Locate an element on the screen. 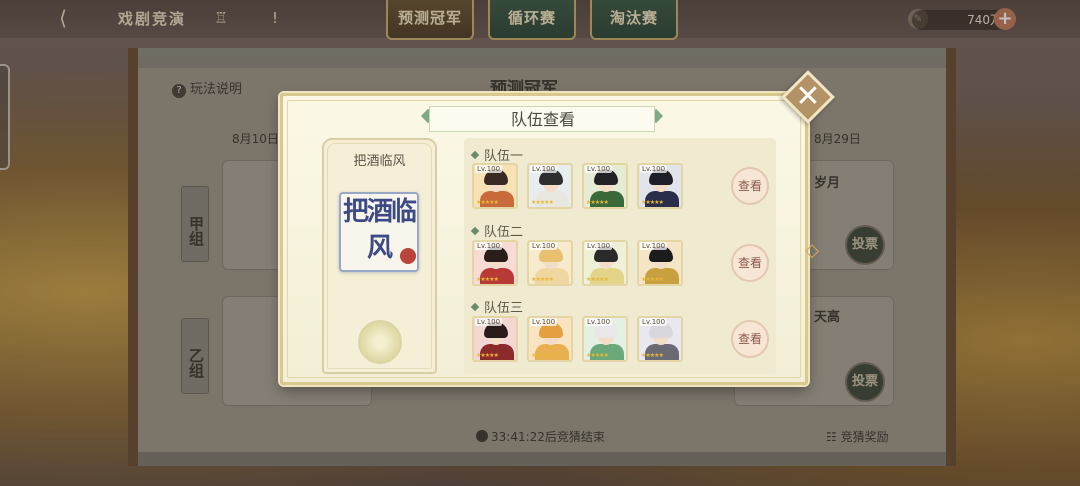 The height and width of the screenshot is (486, 1080). emblem-stamp-icon is located at coordinates (408, 256).